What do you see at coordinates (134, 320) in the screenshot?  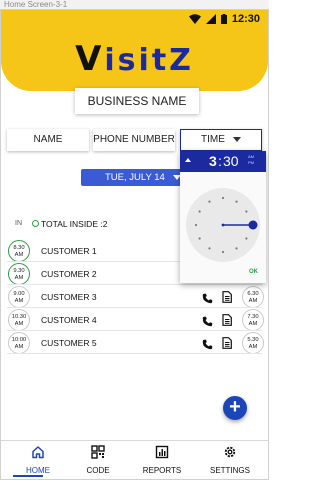 I see `list-item: 10.30 AM CUSTOMER 4 7.30 AM` at bounding box center [134, 320].